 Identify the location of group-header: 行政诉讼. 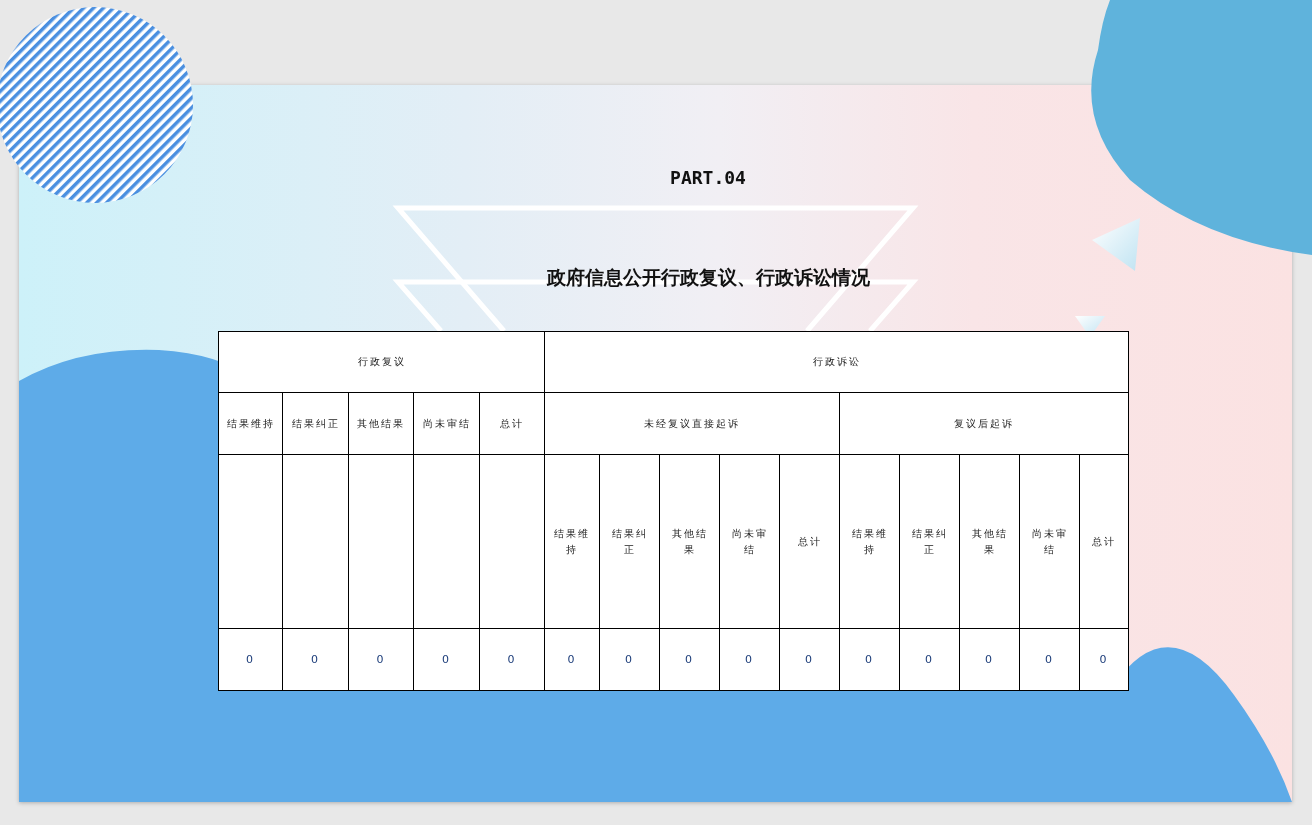
(836, 362).